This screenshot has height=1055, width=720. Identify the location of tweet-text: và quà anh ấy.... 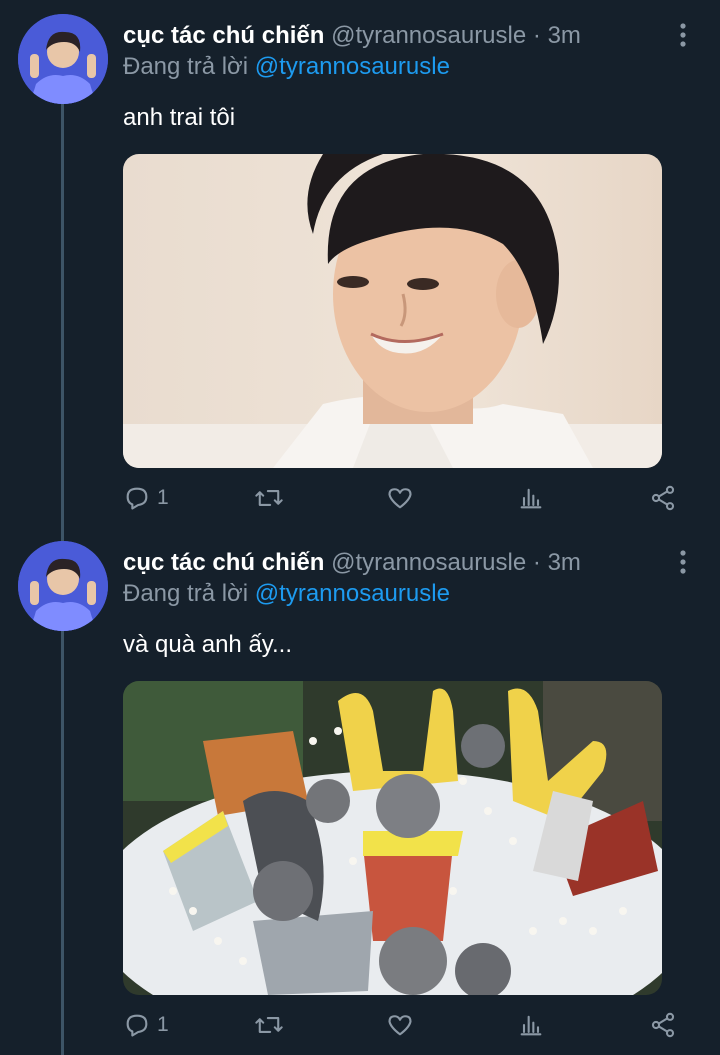
(208, 644).